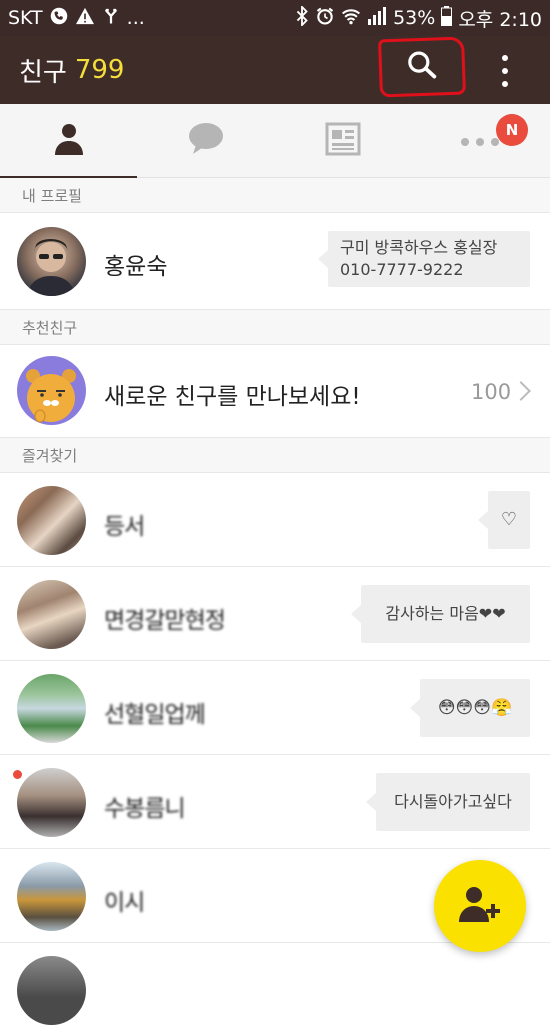 This screenshot has width=550, height=1025. I want to click on phone-icon, so click(59, 18).